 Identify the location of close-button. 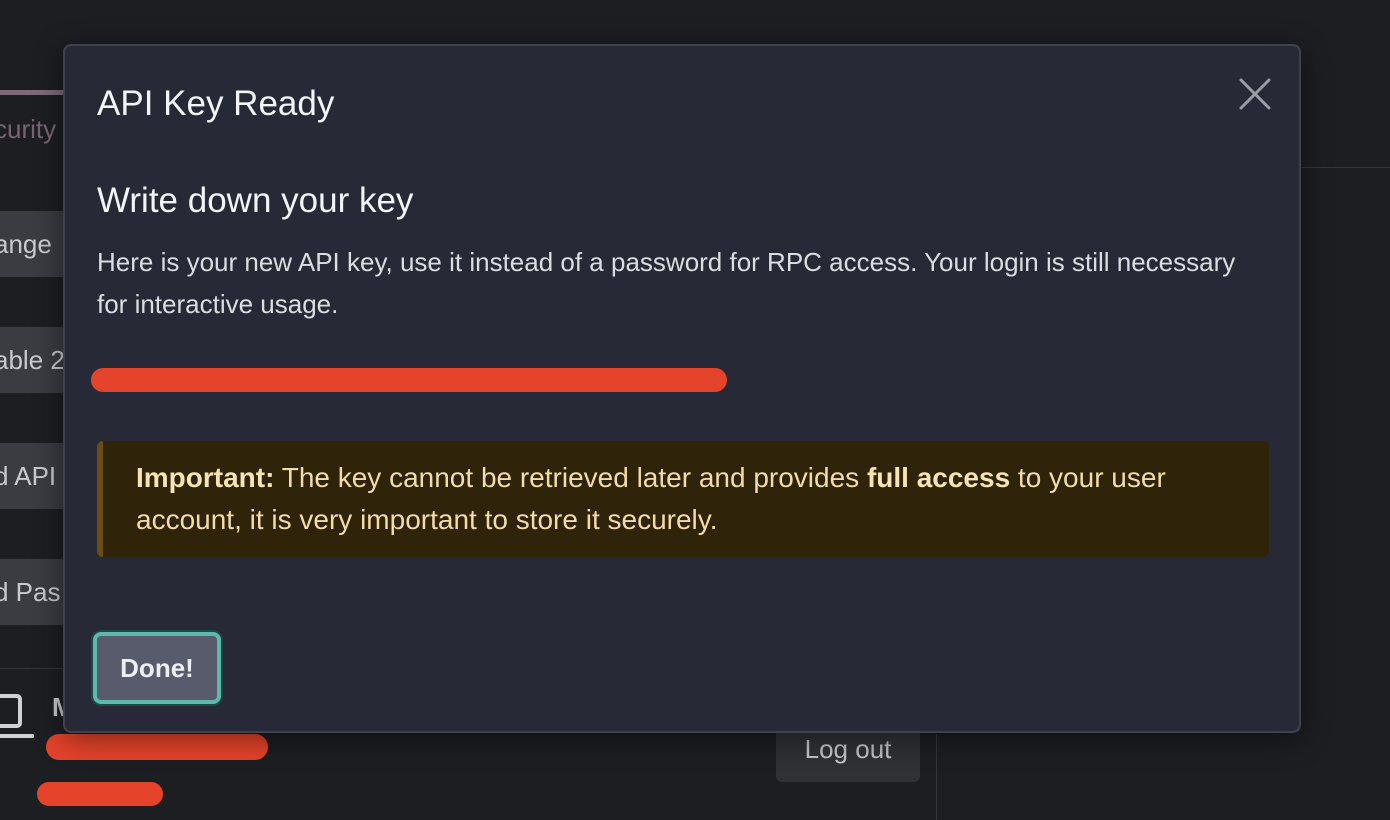
(1255, 94).